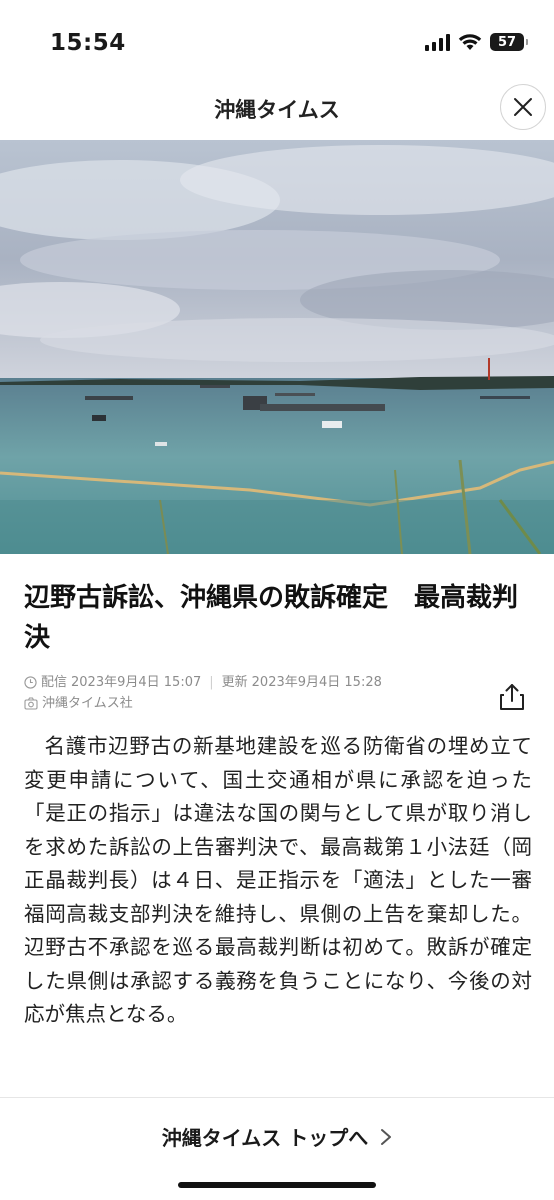  What do you see at coordinates (54, 682) in the screenshot?
I see `delivered-label: 配信` at bounding box center [54, 682].